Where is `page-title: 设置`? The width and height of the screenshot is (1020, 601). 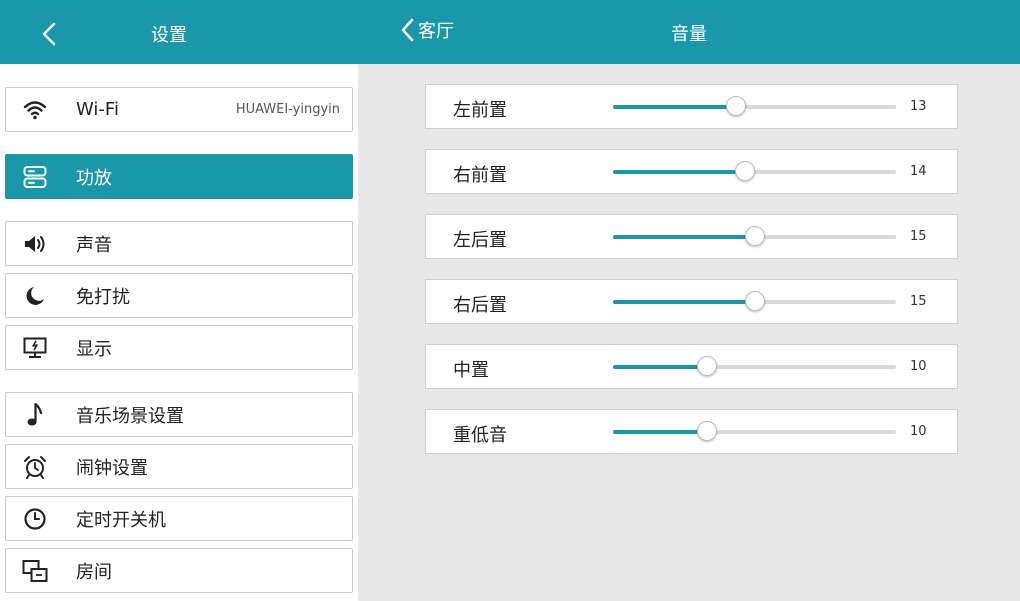
page-title: 设置 is located at coordinates (169, 35).